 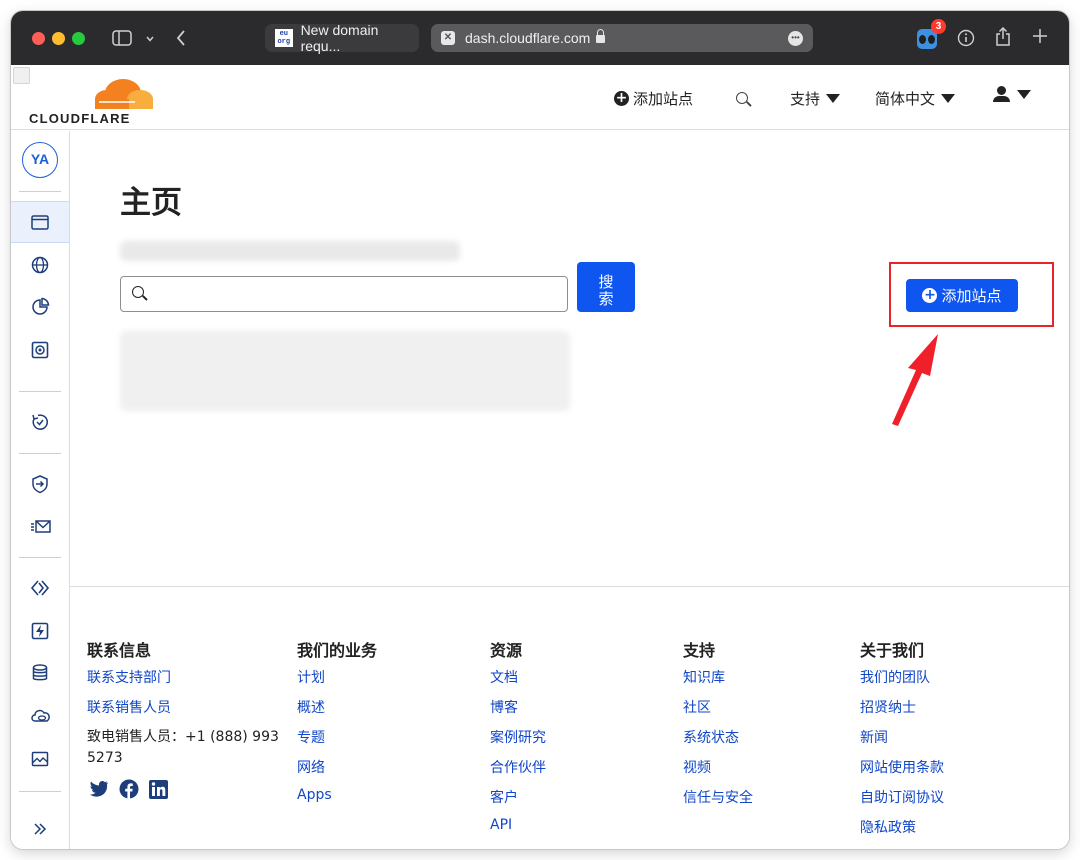 What do you see at coordinates (91, 101) in the screenshot?
I see `cloudflare-logo: CLOUDFLARE` at bounding box center [91, 101].